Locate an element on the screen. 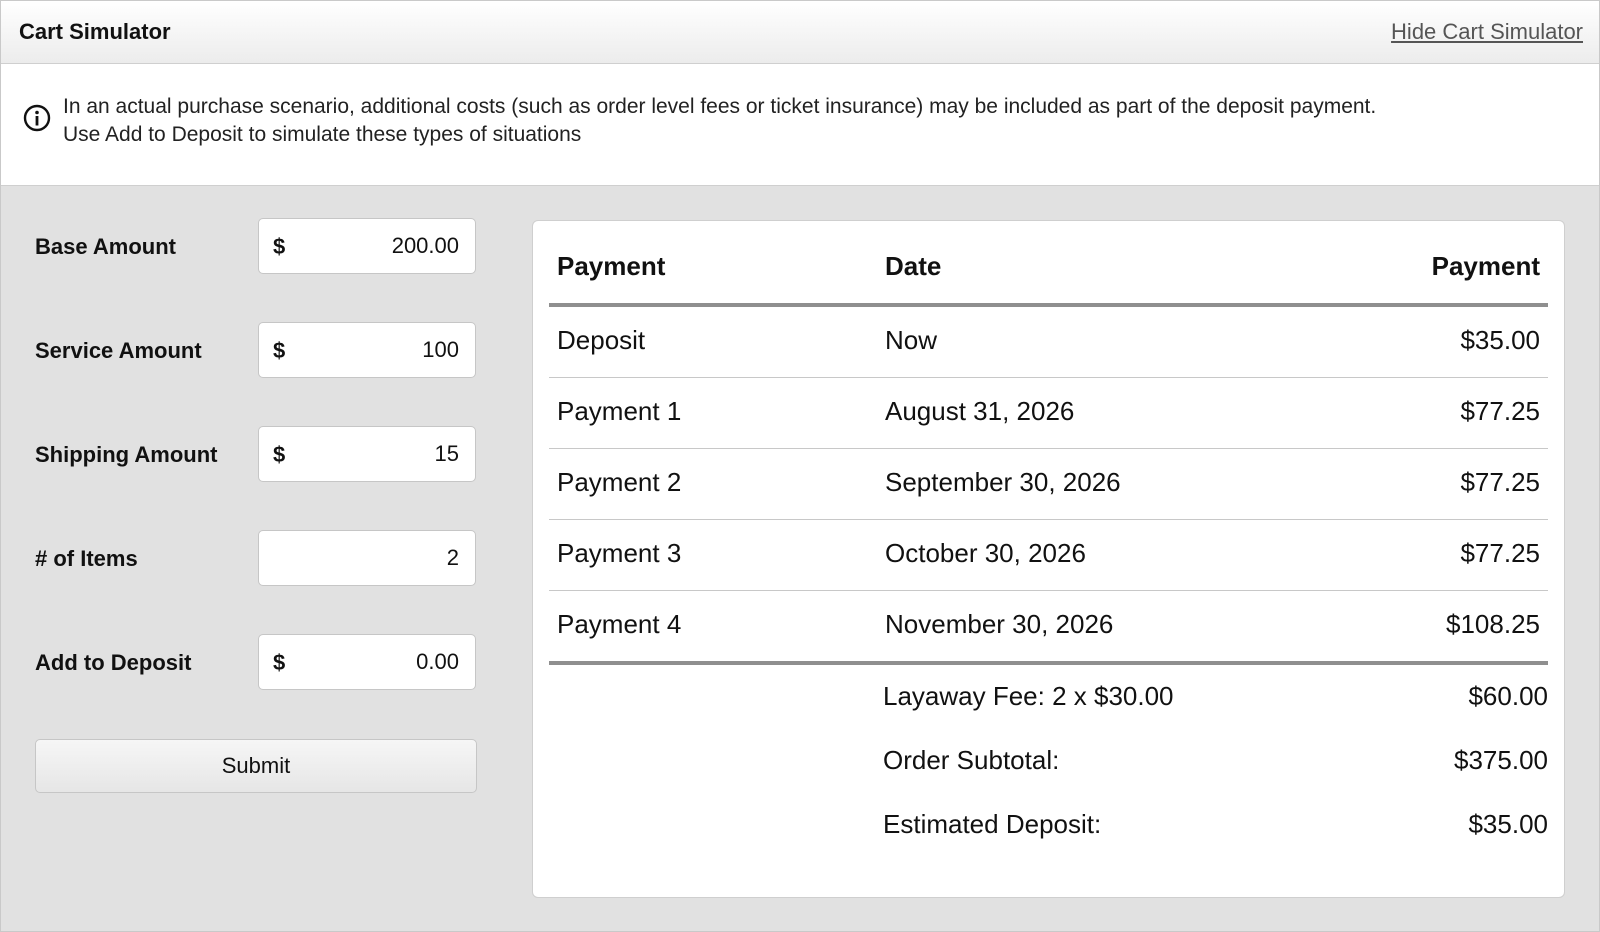 The image size is (1600, 932). header-bar: Cart Simulator Hide Cart Simulator is located at coordinates (800, 32).